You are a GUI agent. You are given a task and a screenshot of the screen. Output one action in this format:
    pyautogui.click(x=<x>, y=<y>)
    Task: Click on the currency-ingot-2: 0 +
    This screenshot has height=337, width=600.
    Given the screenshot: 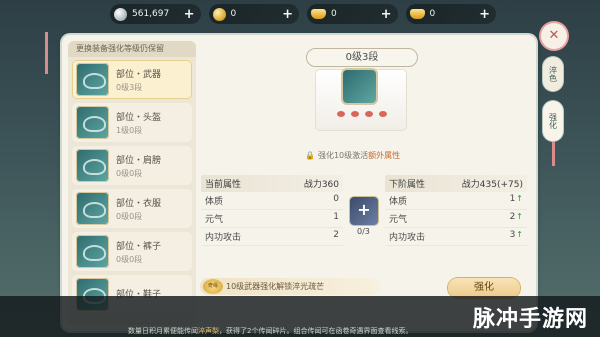 What is the action you would take?
    pyautogui.click(x=450, y=14)
    